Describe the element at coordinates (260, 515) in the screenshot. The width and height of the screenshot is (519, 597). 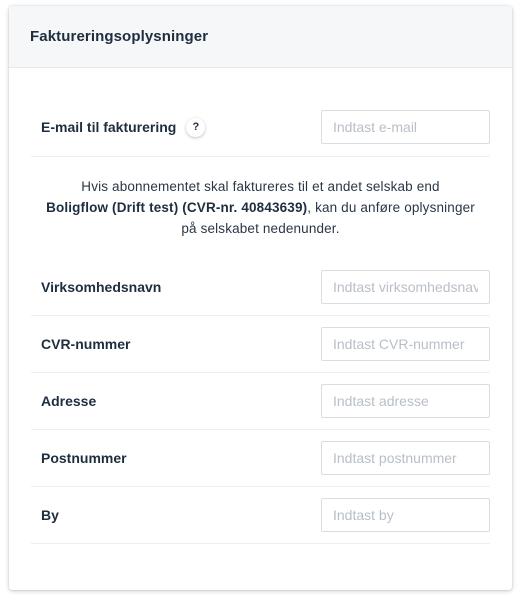
I see `city-row: By` at that location.